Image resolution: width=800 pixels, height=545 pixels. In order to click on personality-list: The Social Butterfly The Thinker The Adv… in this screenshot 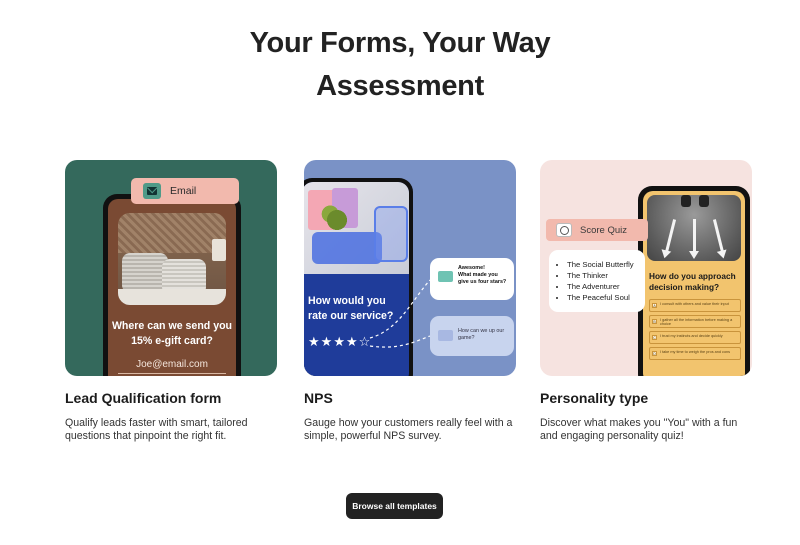, I will do `click(597, 281)`.